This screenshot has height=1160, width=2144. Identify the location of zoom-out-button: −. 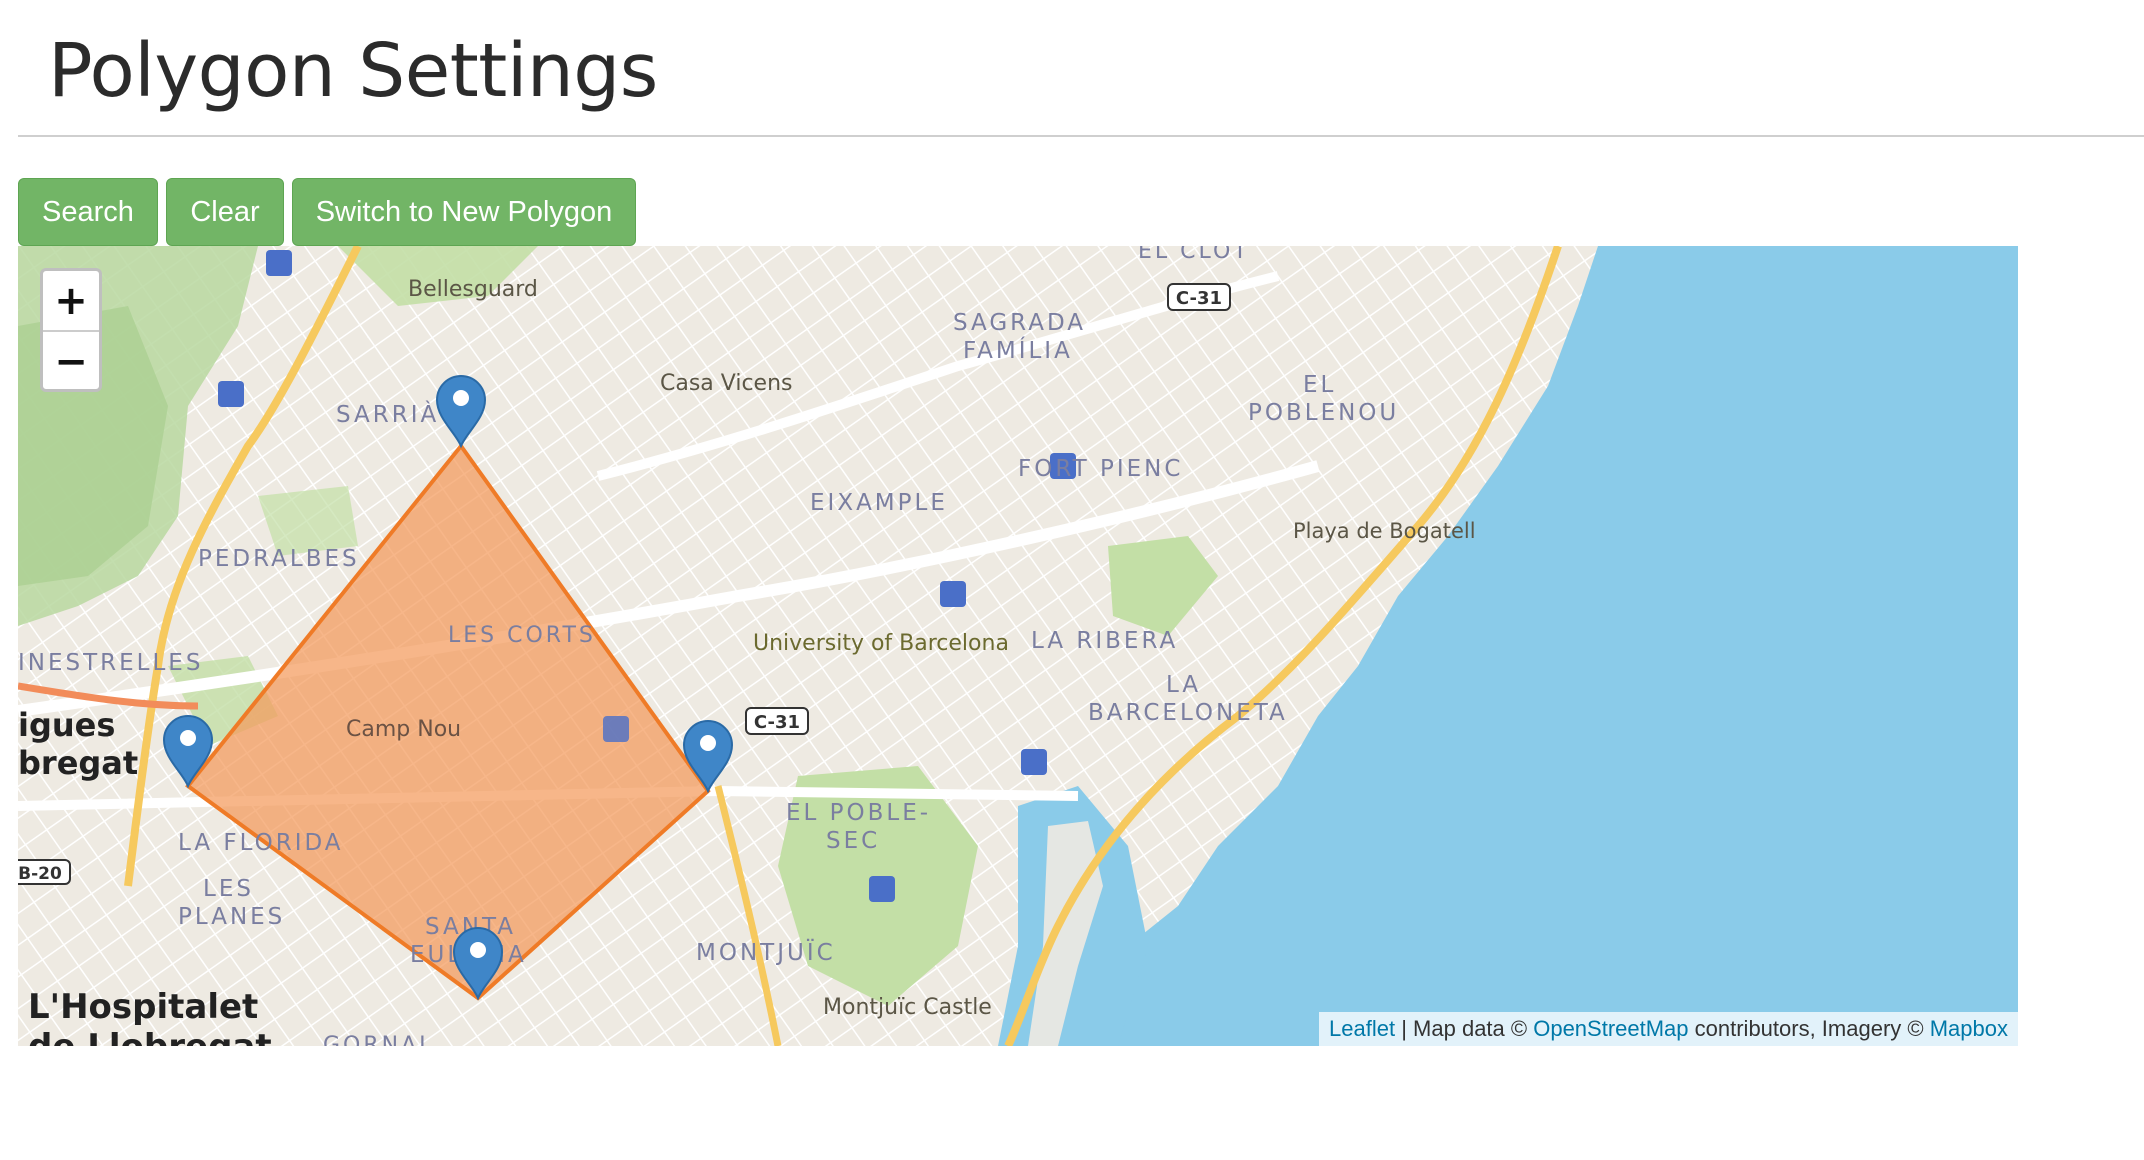
(71, 360).